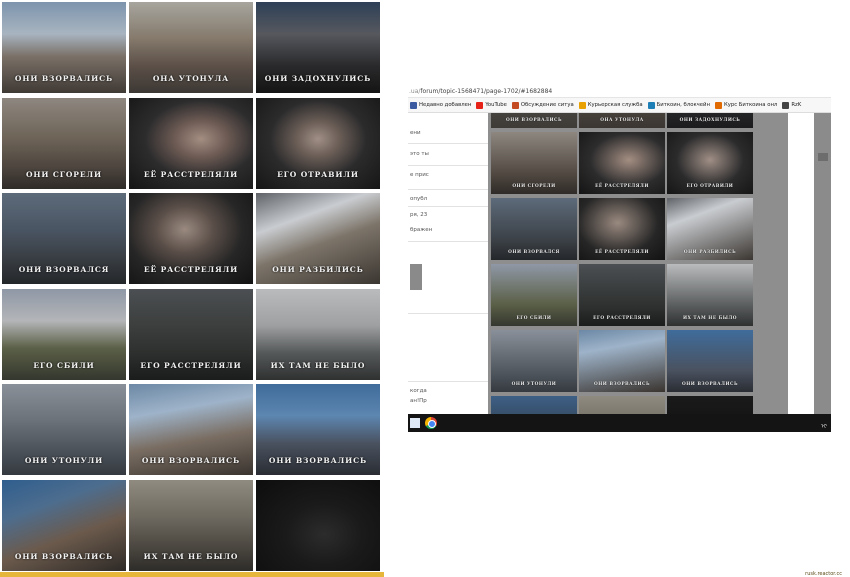 Image resolution: width=850 pixels, height=577 pixels. I want to click on overlay-tile-caption: ЕГО РАССТРЕЛЯЛИ, so click(622, 318).